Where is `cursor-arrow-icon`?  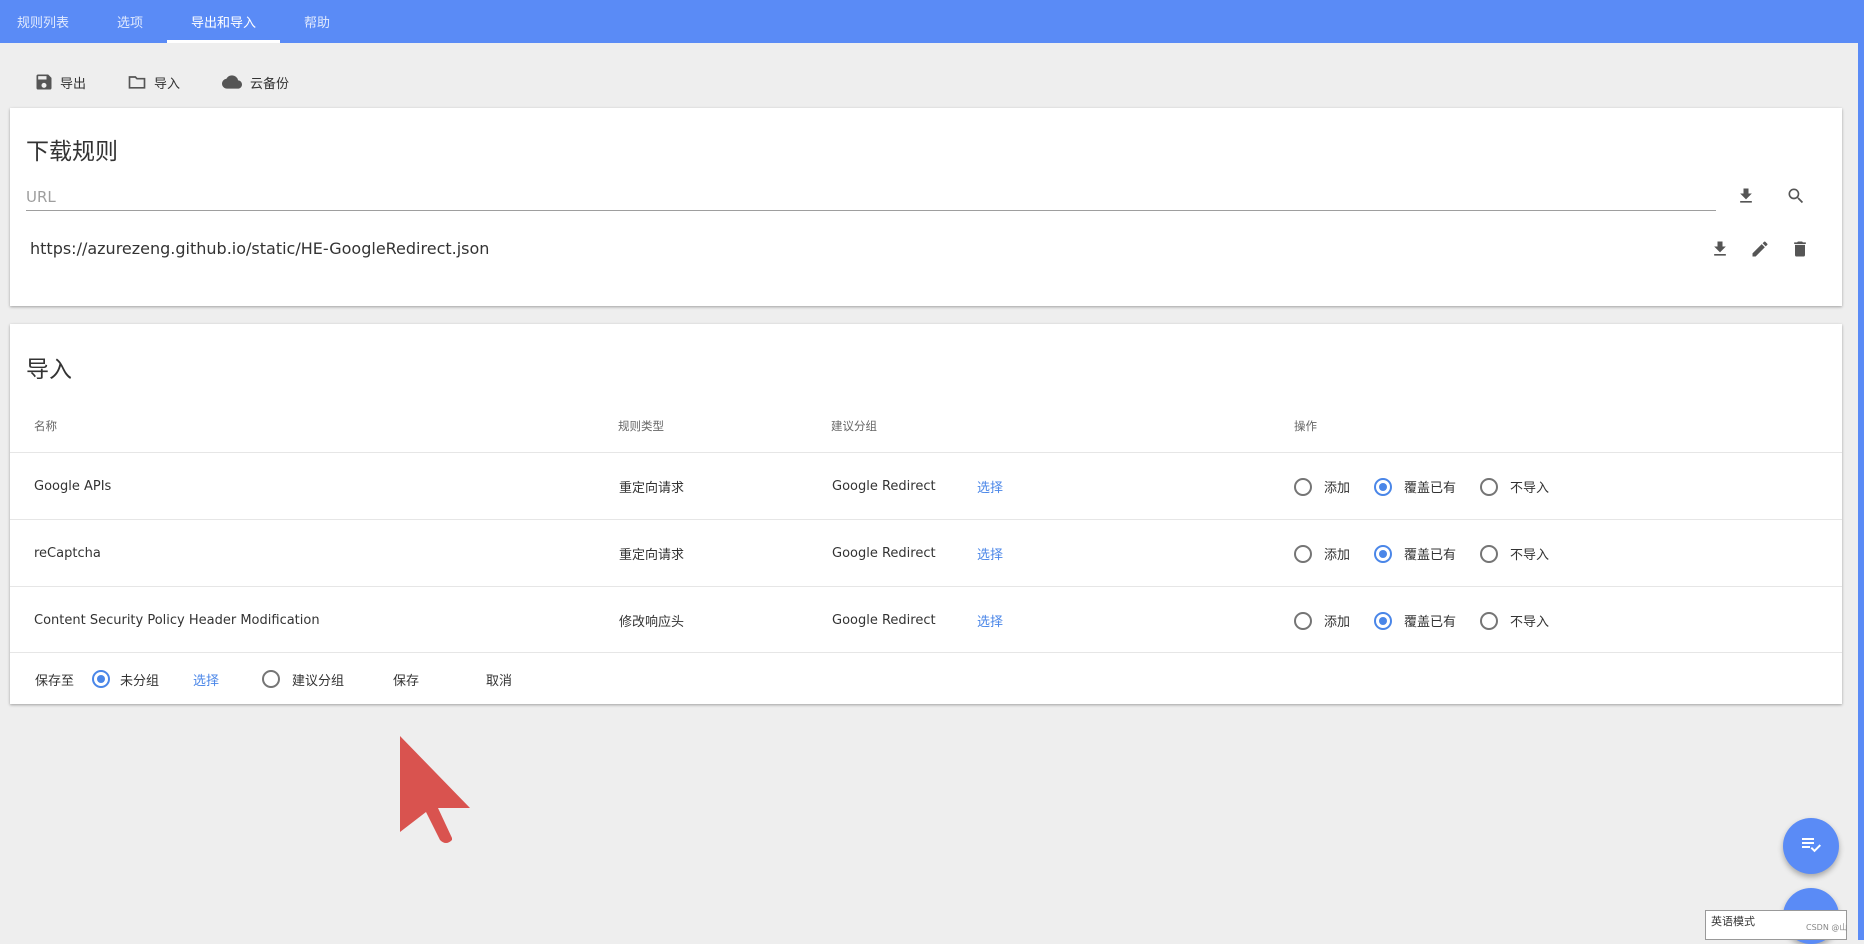
cursor-arrow-icon is located at coordinates (435, 791).